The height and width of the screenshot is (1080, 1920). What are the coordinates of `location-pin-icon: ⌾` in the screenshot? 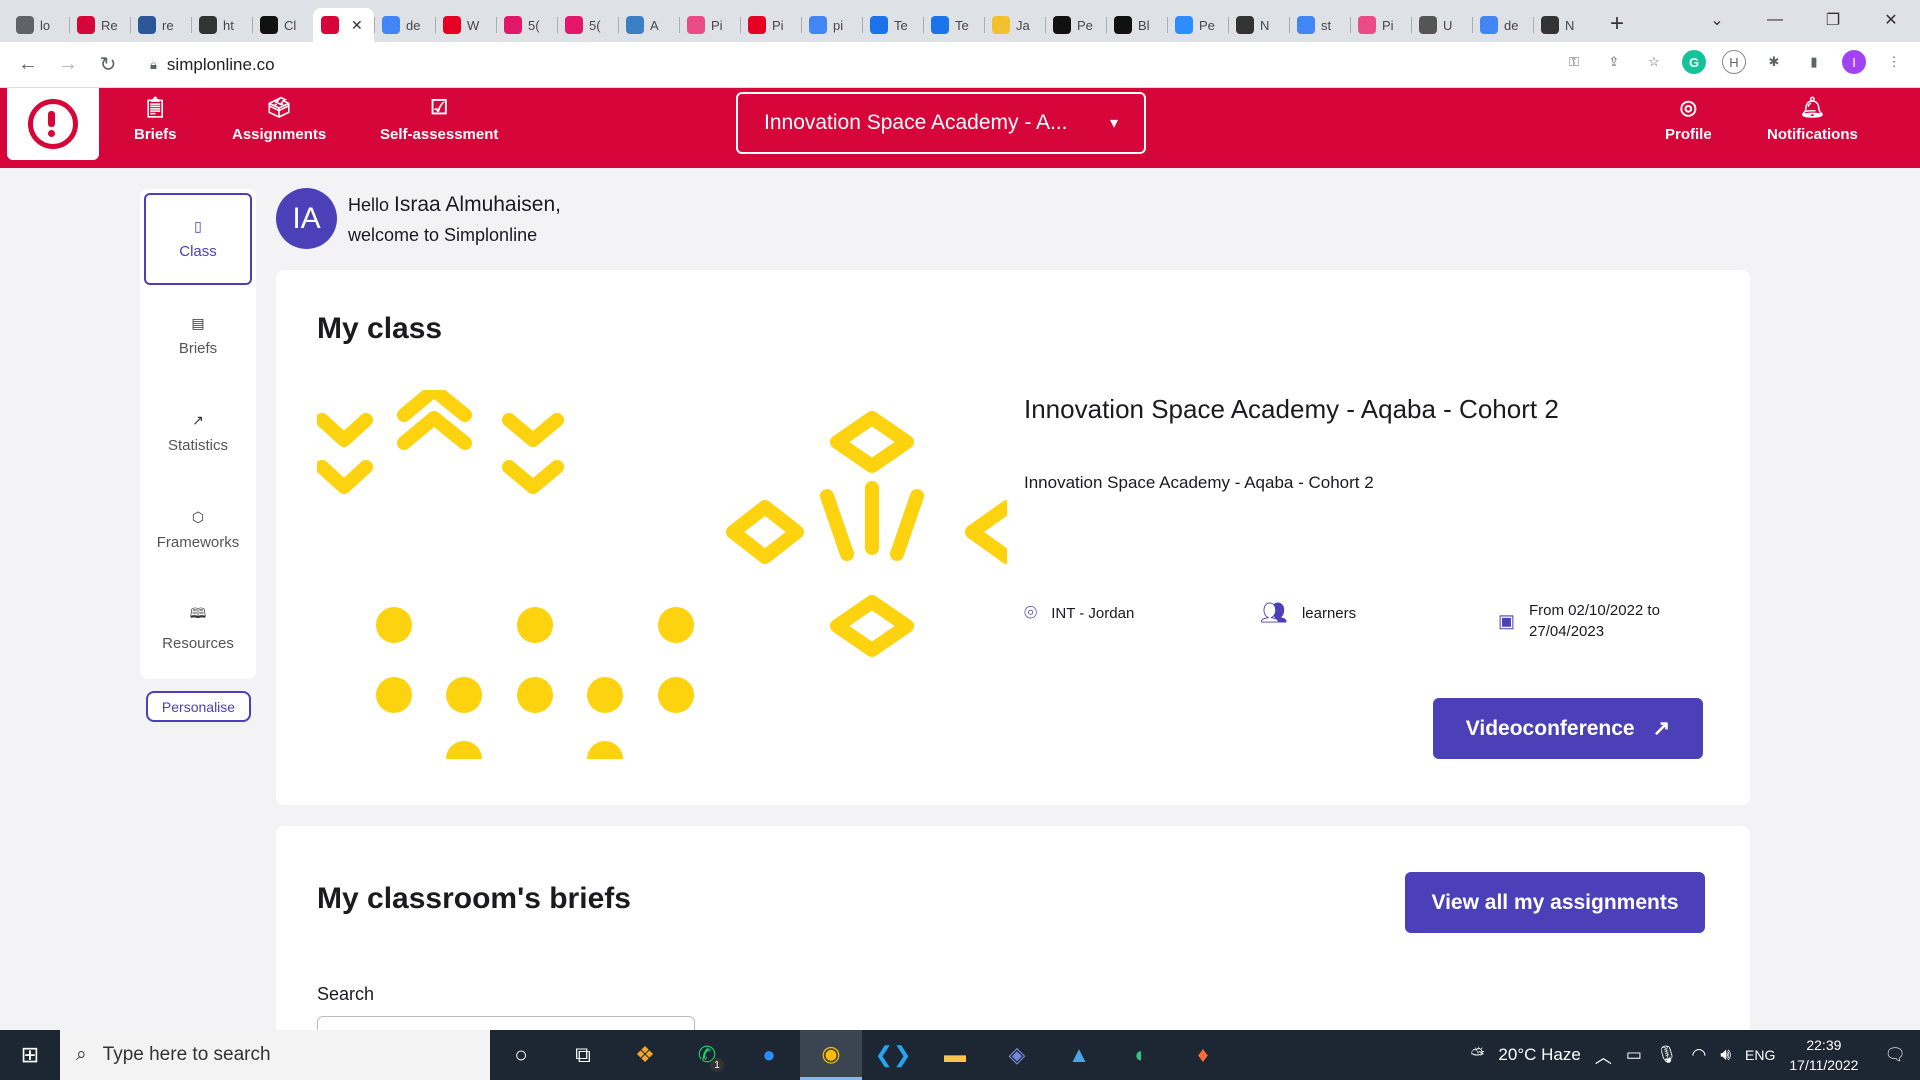 It's located at (1031, 612).